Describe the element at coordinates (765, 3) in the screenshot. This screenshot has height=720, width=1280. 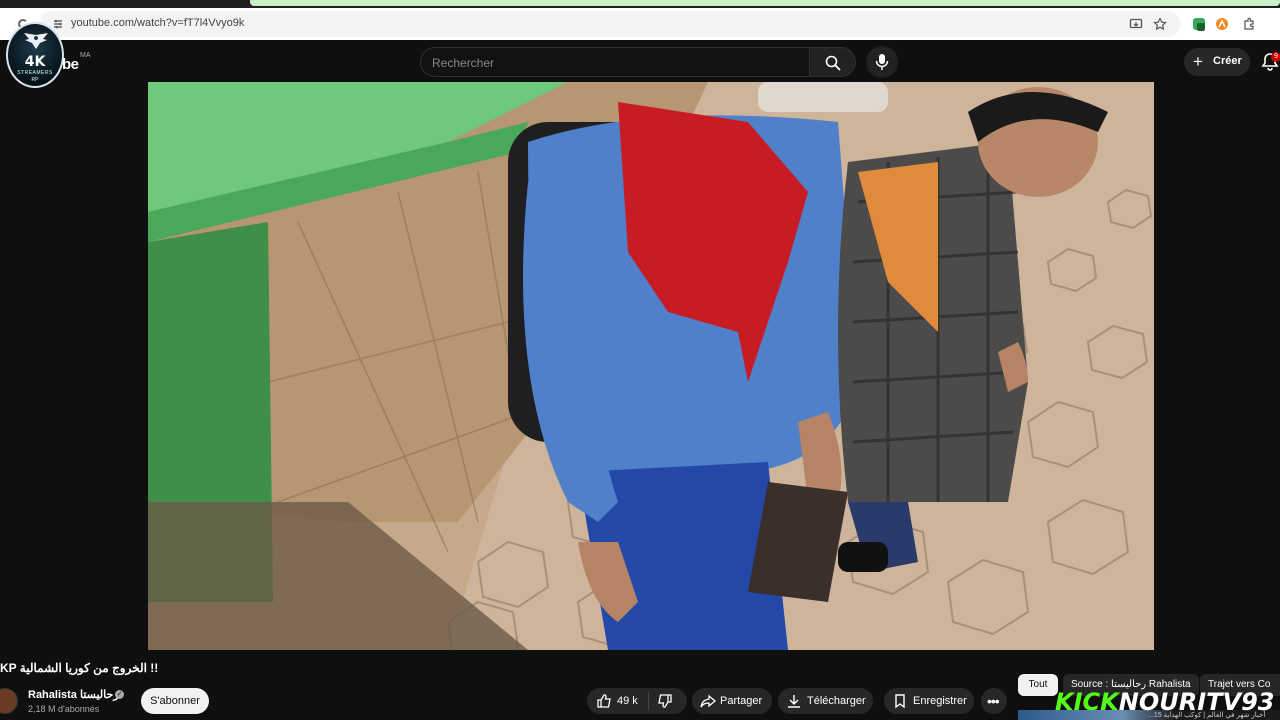
I see `active-tab-accent` at that location.